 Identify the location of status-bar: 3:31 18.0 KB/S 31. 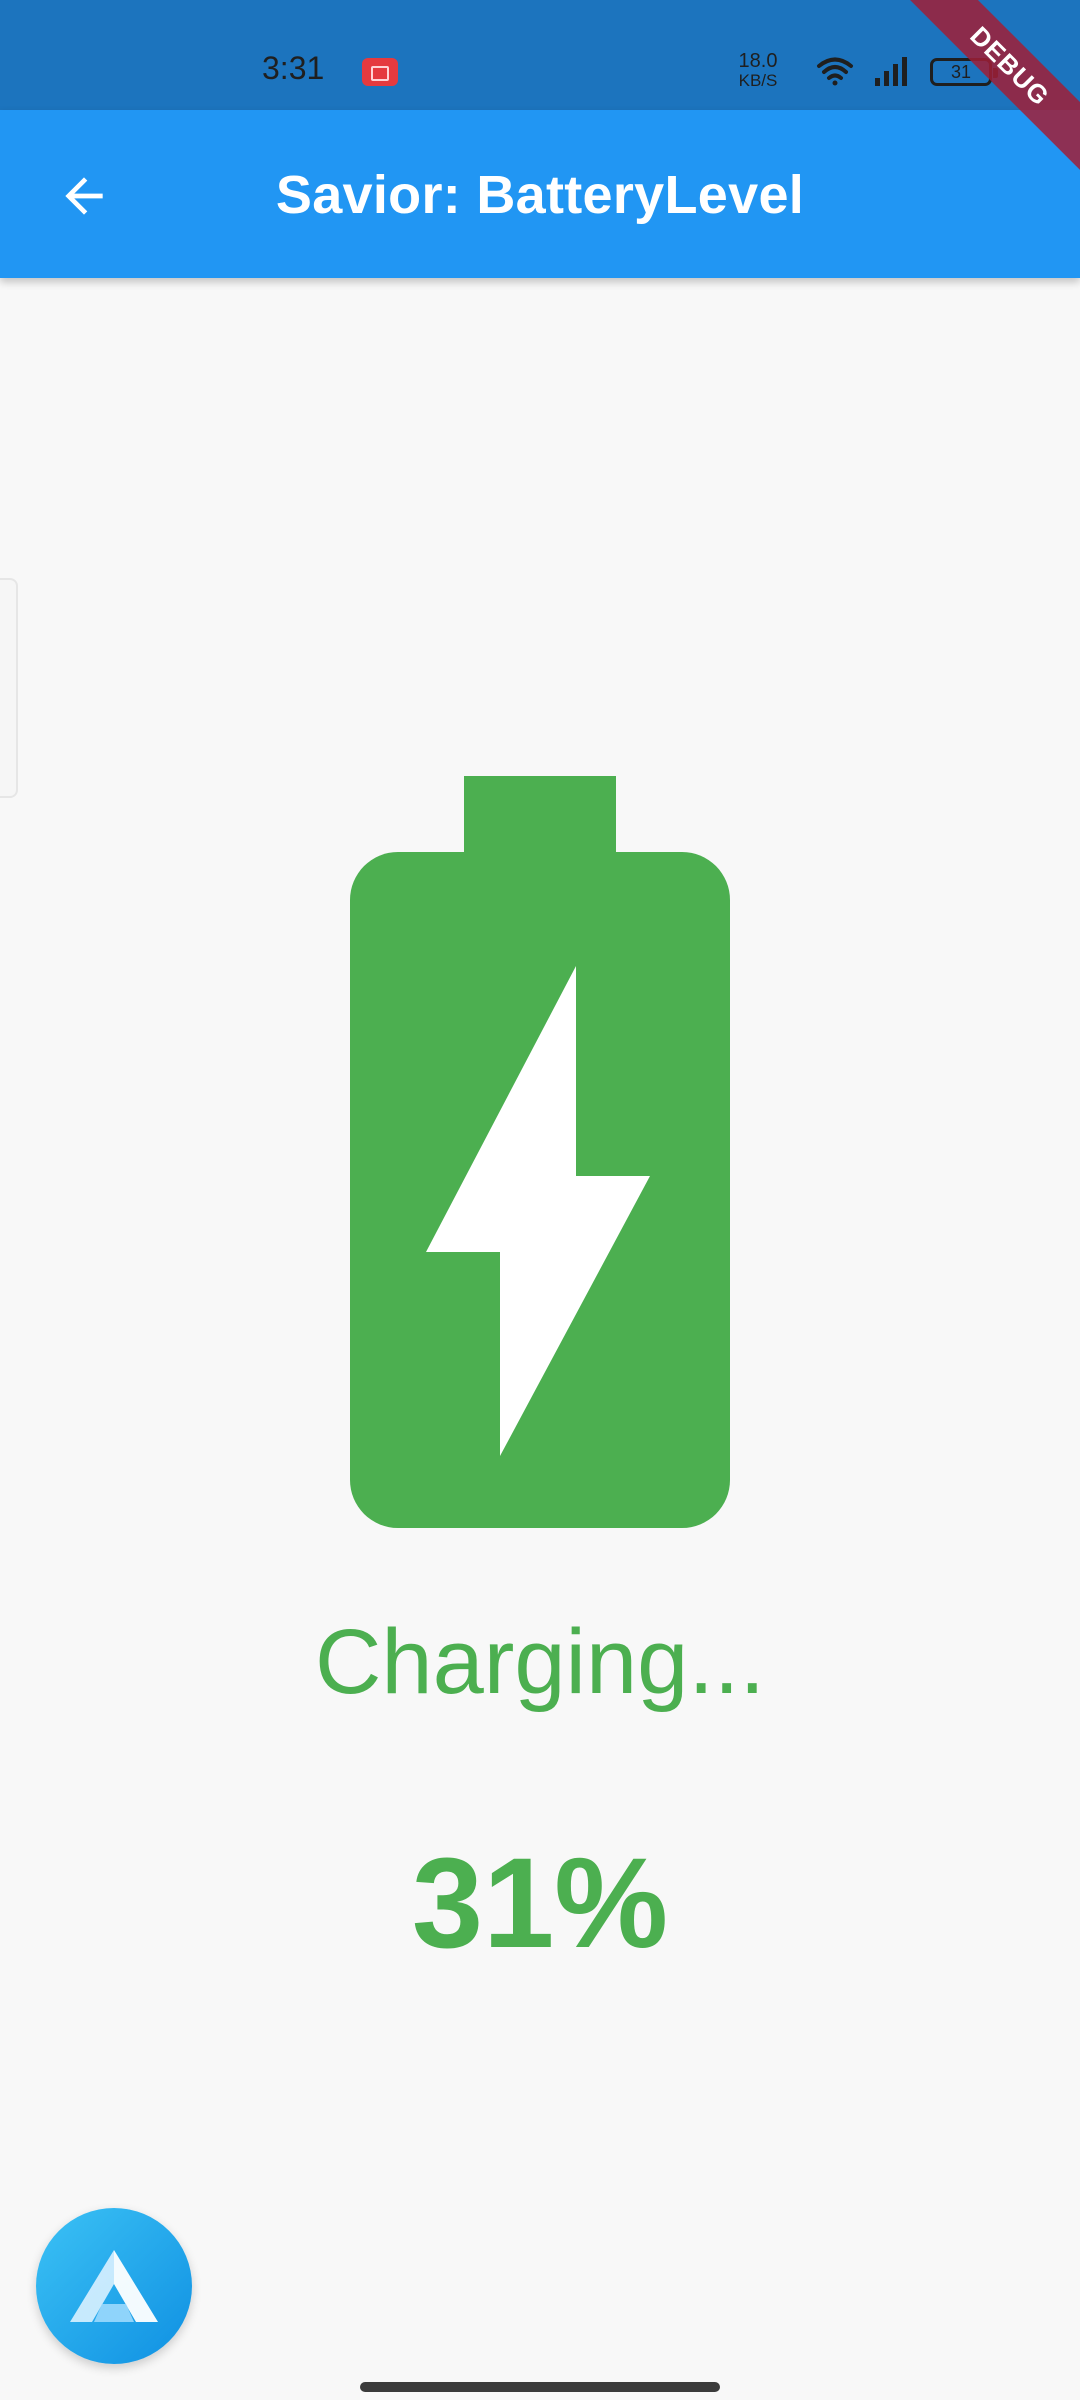
(540, 55).